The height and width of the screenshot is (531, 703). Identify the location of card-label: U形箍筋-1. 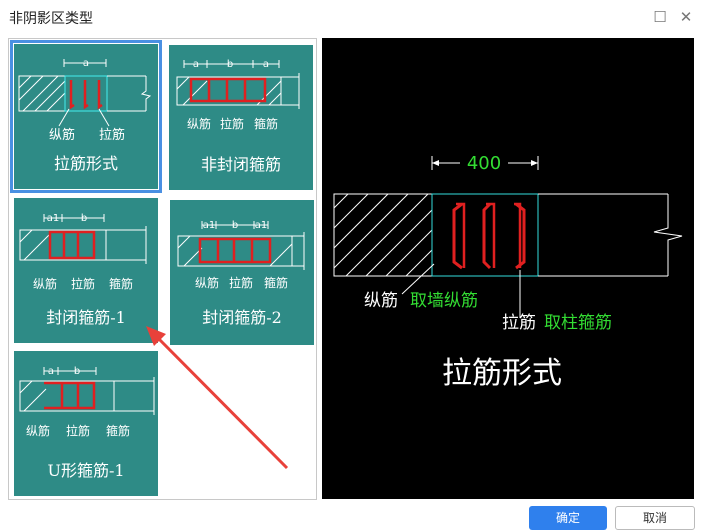
(86, 470).